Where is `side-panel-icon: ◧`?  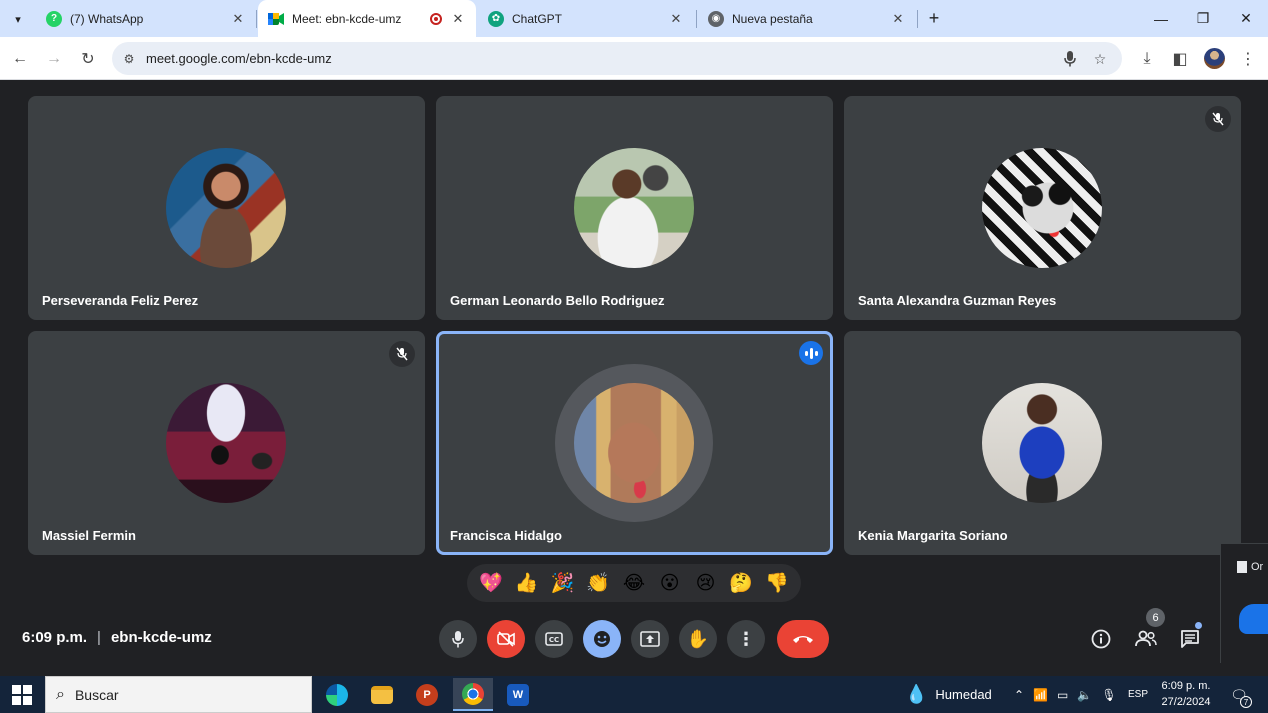
side-panel-icon: ◧ is located at coordinates (1180, 59).